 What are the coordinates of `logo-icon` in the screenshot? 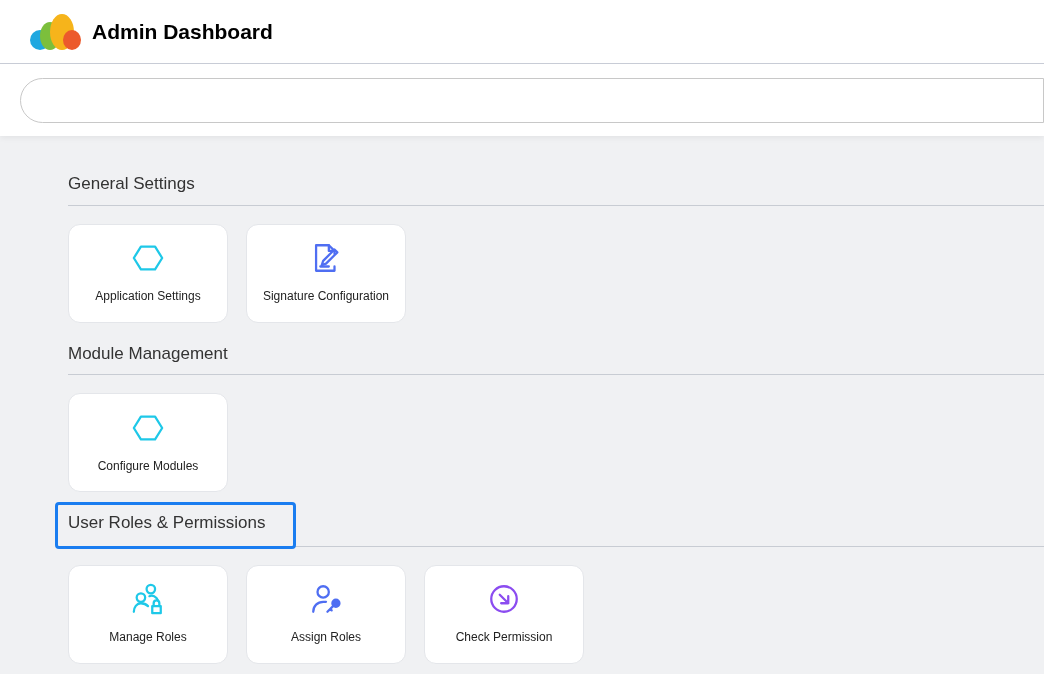 It's located at (56, 31).